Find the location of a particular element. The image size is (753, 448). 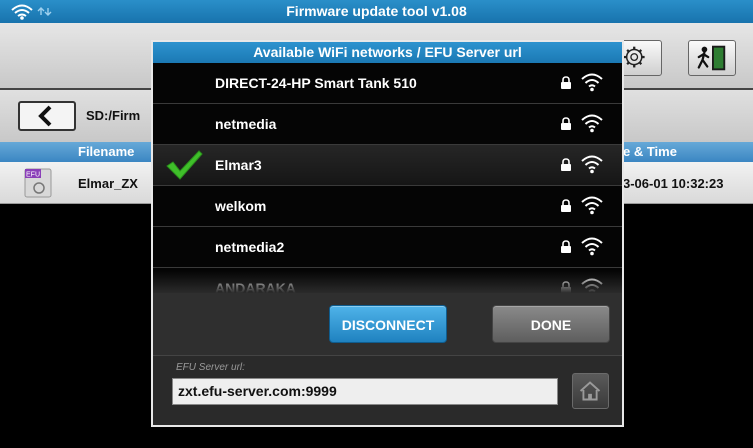

network-ssid: DIRECT-24-HP Smart Tank 510 is located at coordinates (316, 83).